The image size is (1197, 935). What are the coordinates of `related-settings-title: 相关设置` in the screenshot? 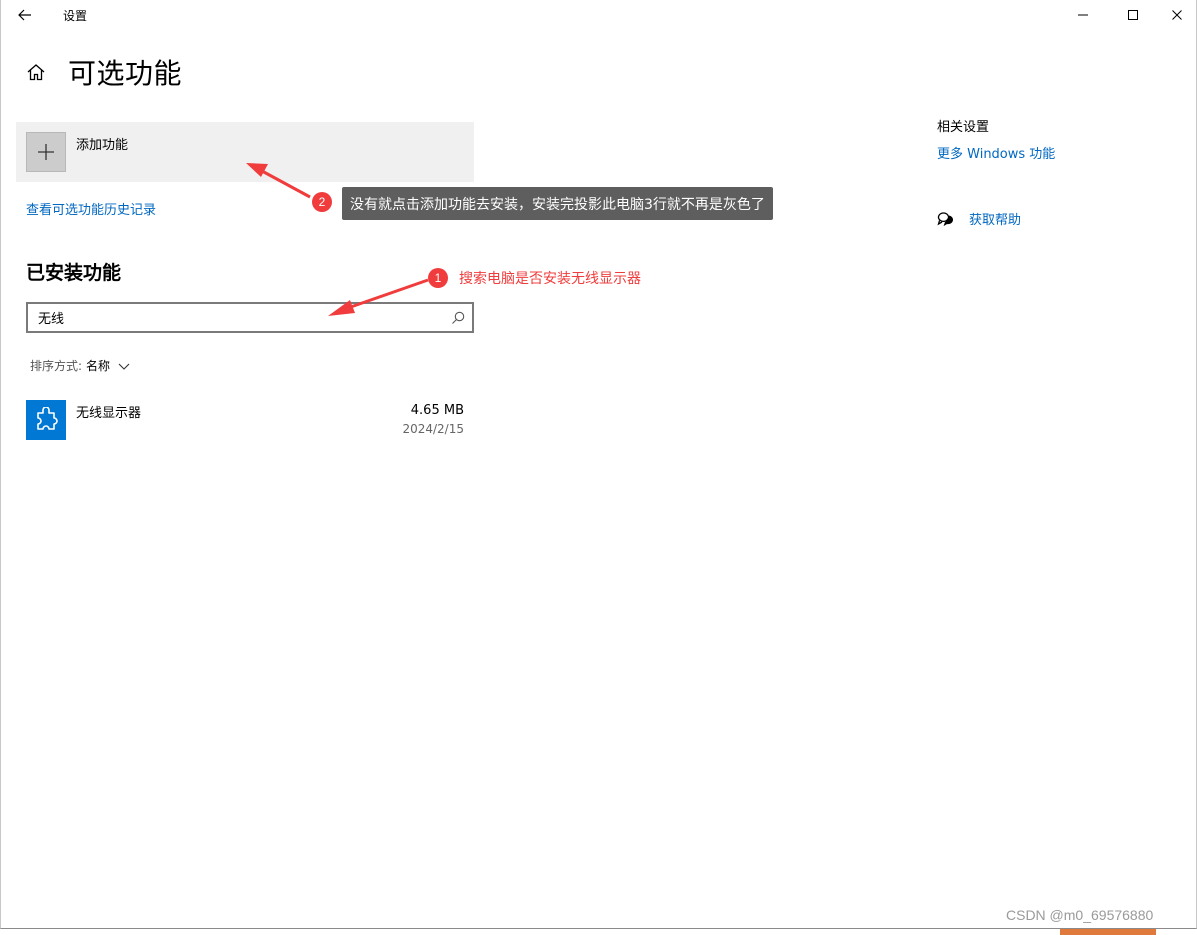 It's located at (963, 127).